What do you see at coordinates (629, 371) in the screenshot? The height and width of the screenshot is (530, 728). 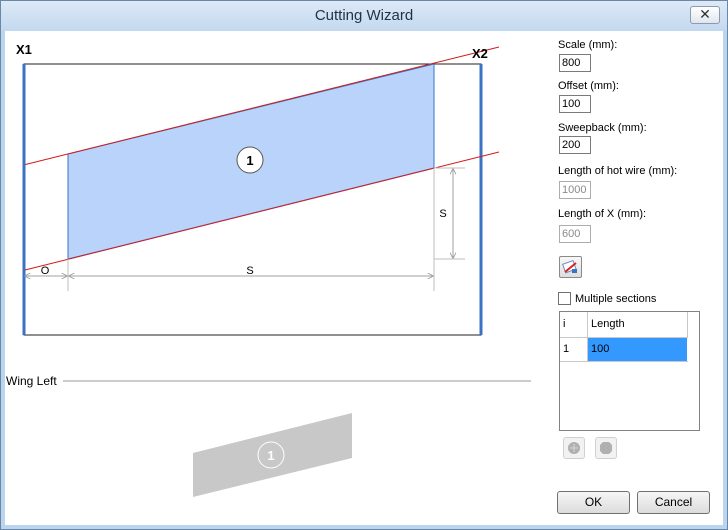 I see `sections-table: i Length 1 100` at bounding box center [629, 371].